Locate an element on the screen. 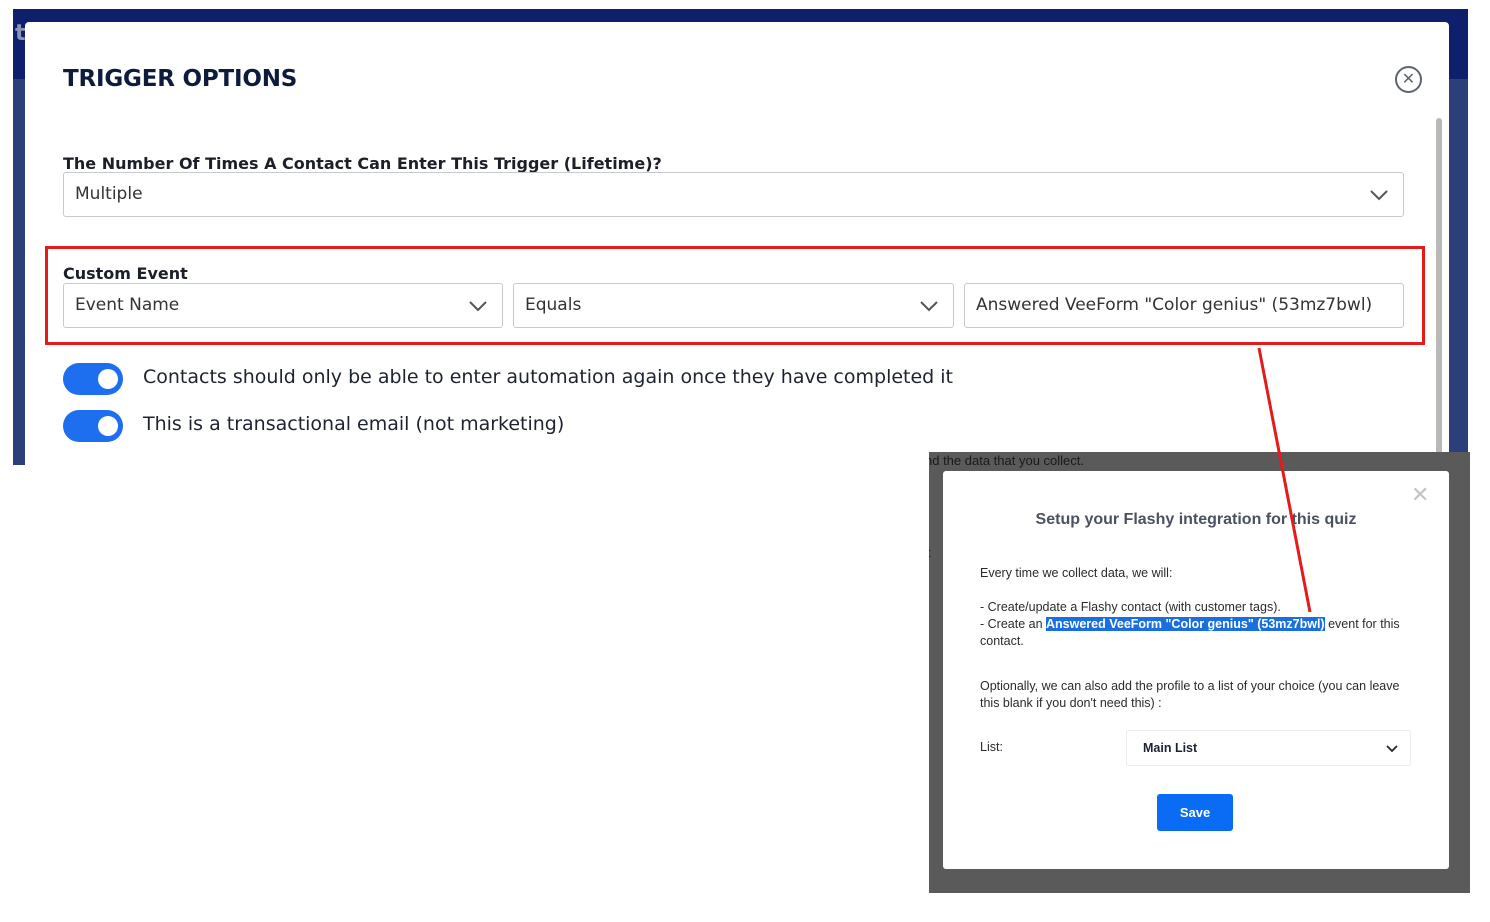 The height and width of the screenshot is (922, 1490). background-partial-text: nd the data that you collect. is located at coordinates (1006, 460).